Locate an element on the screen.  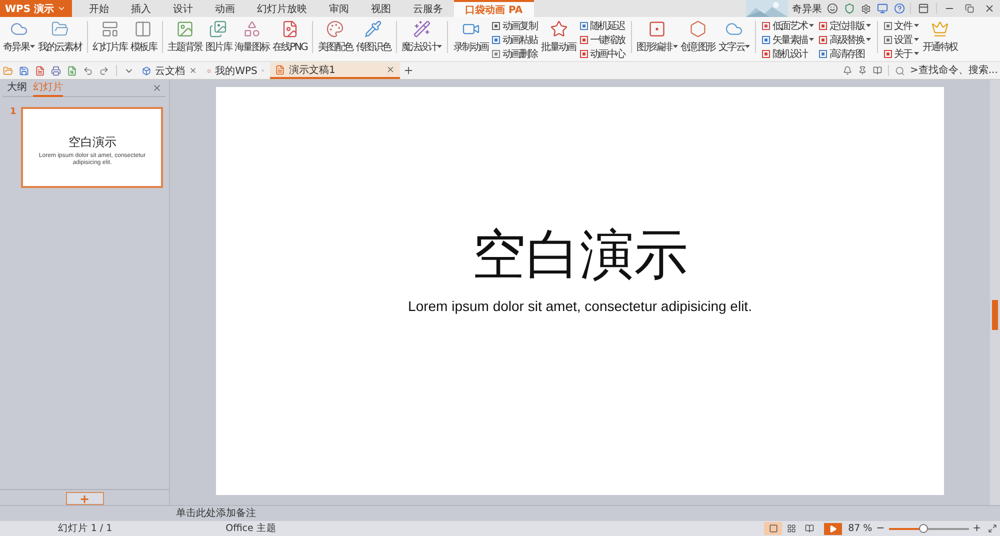
theme-name: Office 主题 is located at coordinates (251, 528).